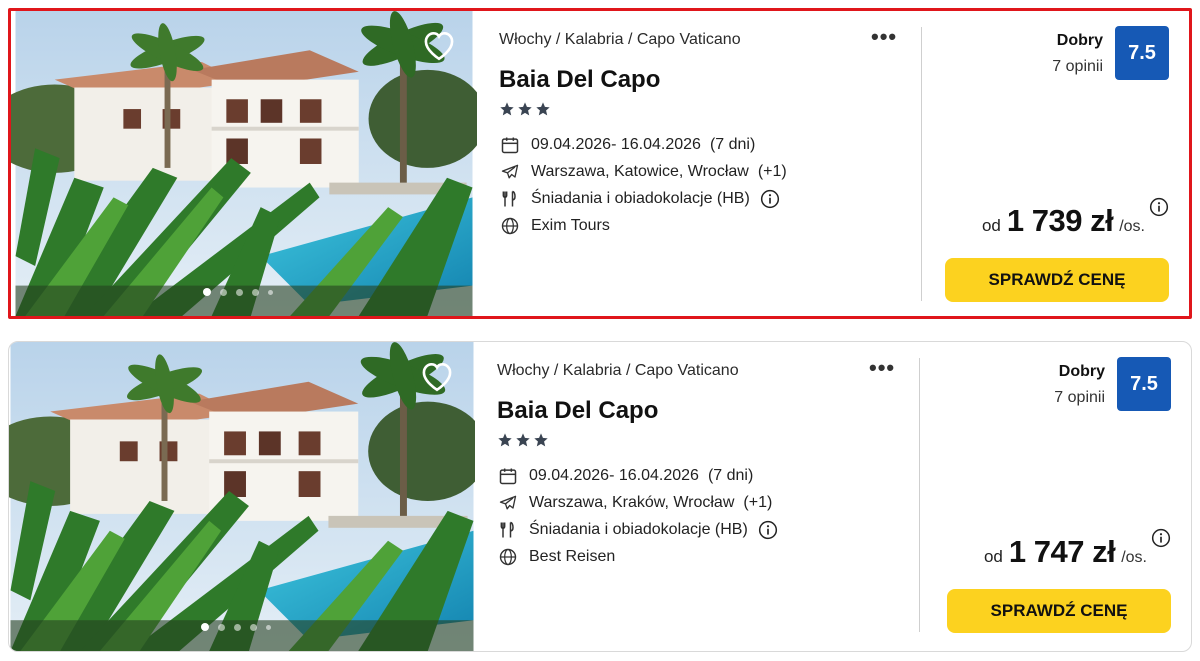 Image resolution: width=1200 pixels, height=661 pixels. Describe the element at coordinates (643, 225) in the screenshot. I see `operator-row: Exim Tours` at that location.